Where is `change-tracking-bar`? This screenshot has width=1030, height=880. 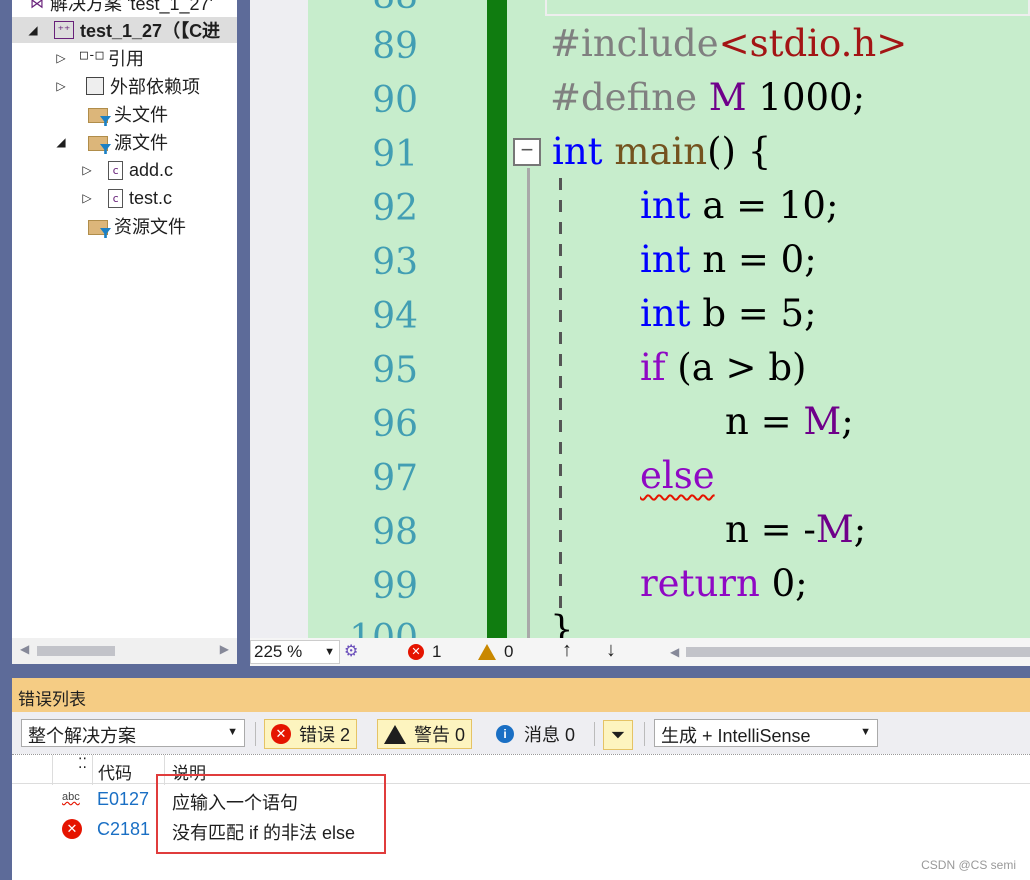
change-tracking-bar is located at coordinates (497, 320).